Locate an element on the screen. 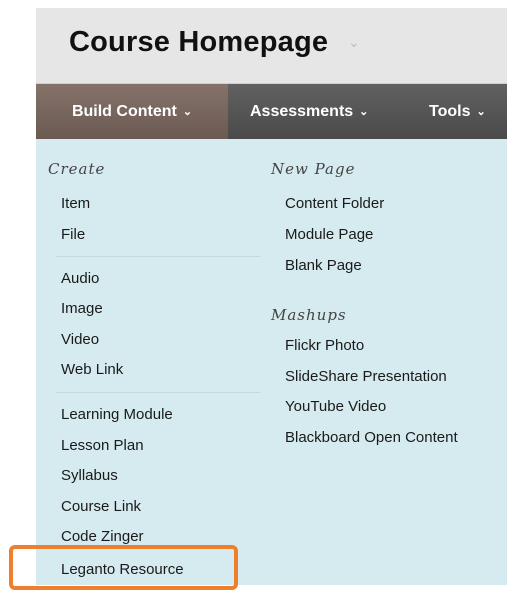 The height and width of the screenshot is (593, 507). assessments-label: Assessments is located at coordinates (302, 111).